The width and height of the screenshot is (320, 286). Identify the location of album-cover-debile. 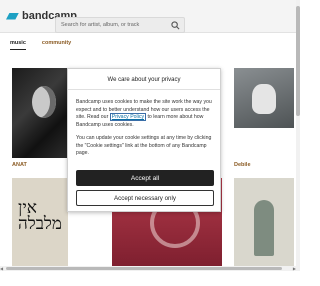
(264, 98).